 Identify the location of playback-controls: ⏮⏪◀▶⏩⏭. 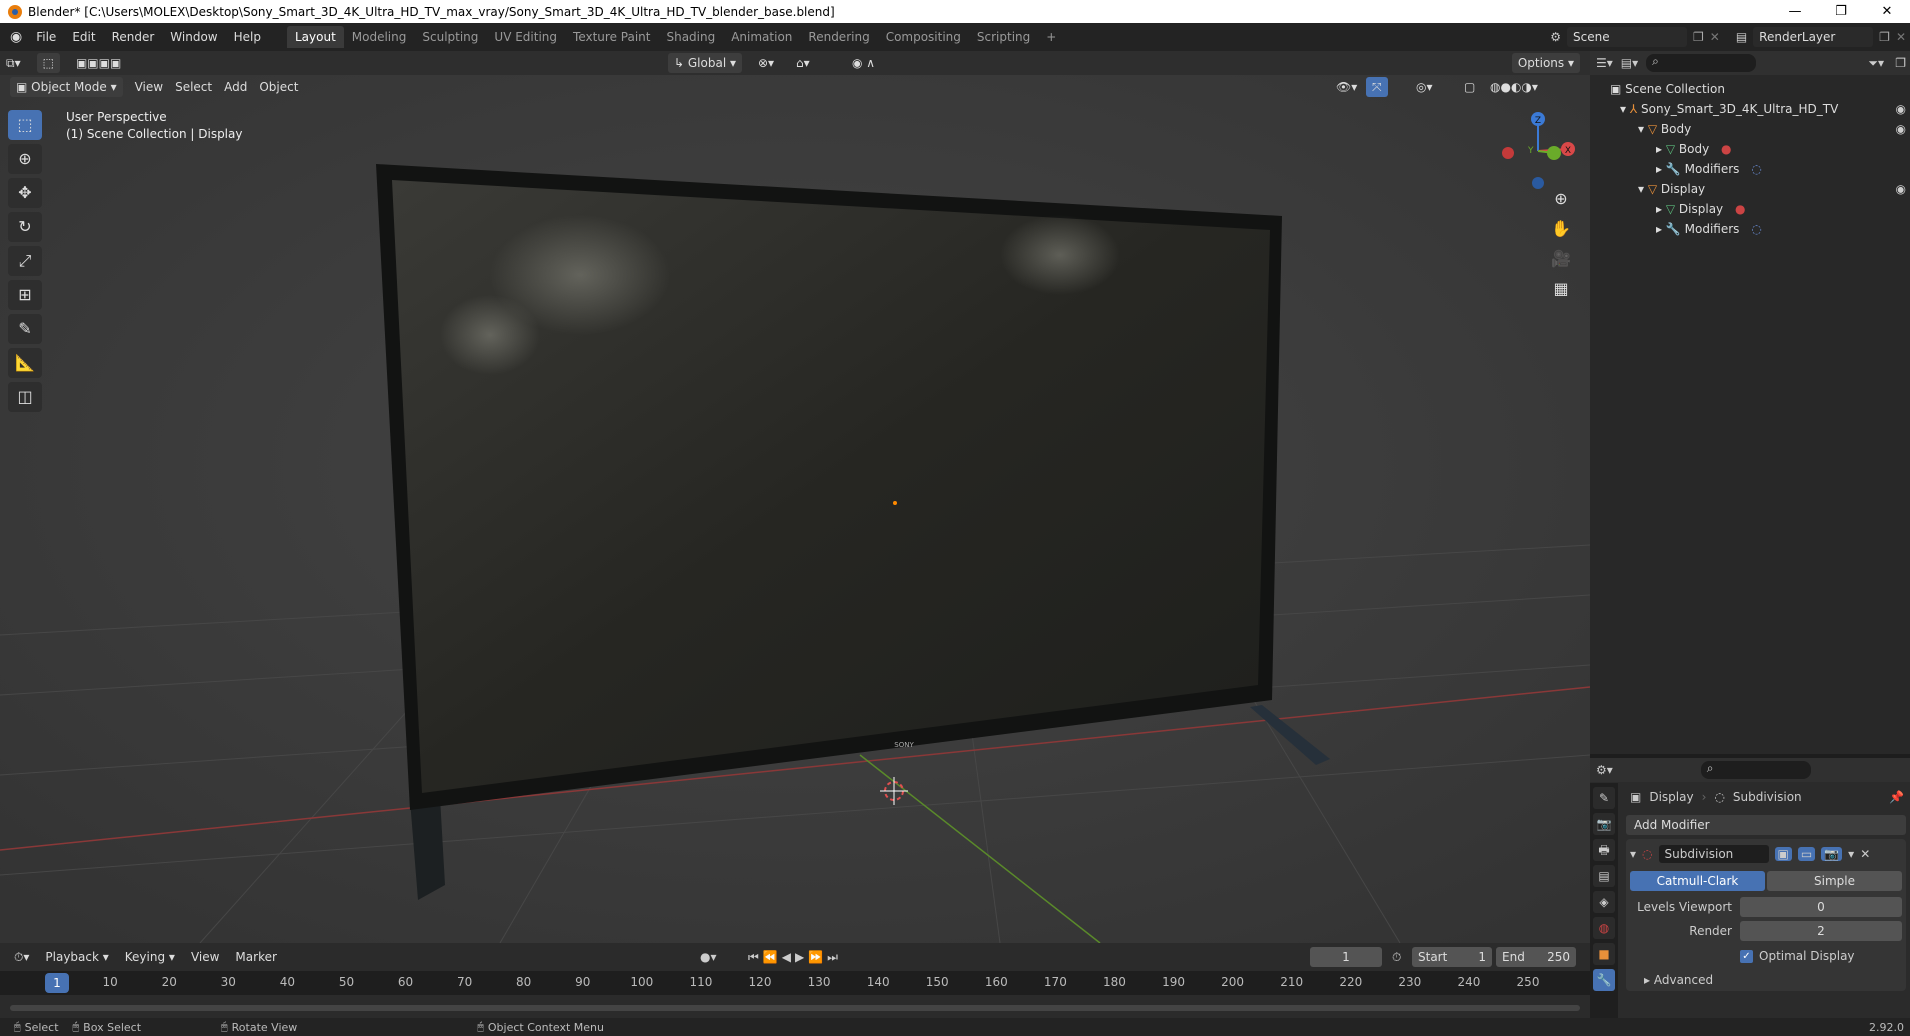
(795, 957).